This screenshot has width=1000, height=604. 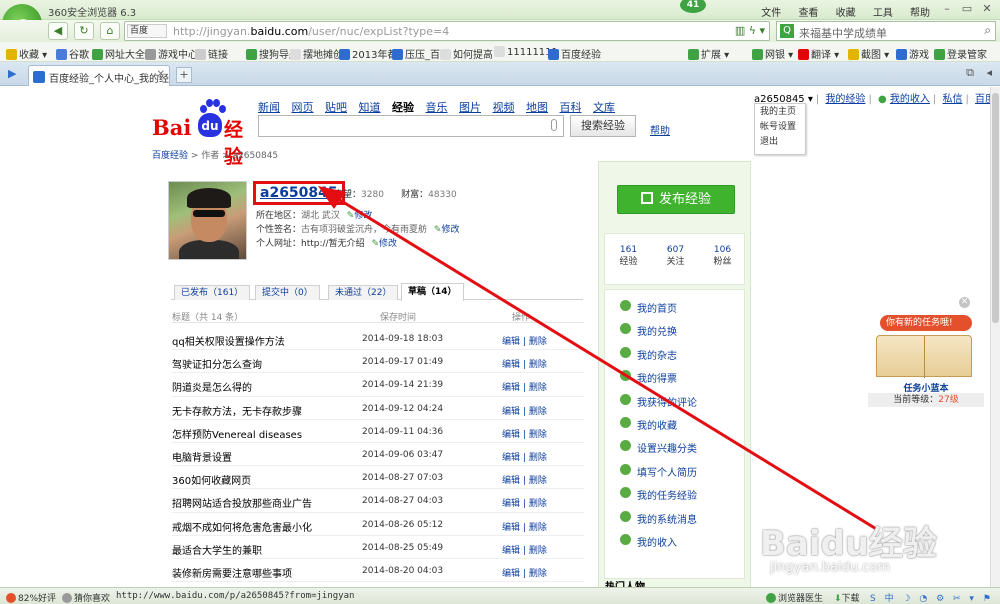 What do you see at coordinates (217, 363) in the screenshot?
I see `draft-title: 驾驶证扣分怎么查询` at bounding box center [217, 363].